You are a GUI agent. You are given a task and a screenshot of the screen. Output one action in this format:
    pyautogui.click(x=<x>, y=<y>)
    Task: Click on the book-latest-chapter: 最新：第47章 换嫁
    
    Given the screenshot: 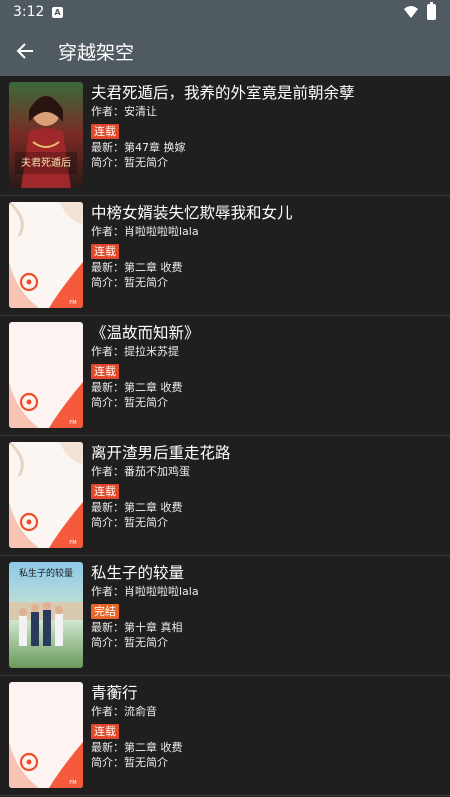 What is the action you would take?
    pyautogui.click(x=138, y=147)
    